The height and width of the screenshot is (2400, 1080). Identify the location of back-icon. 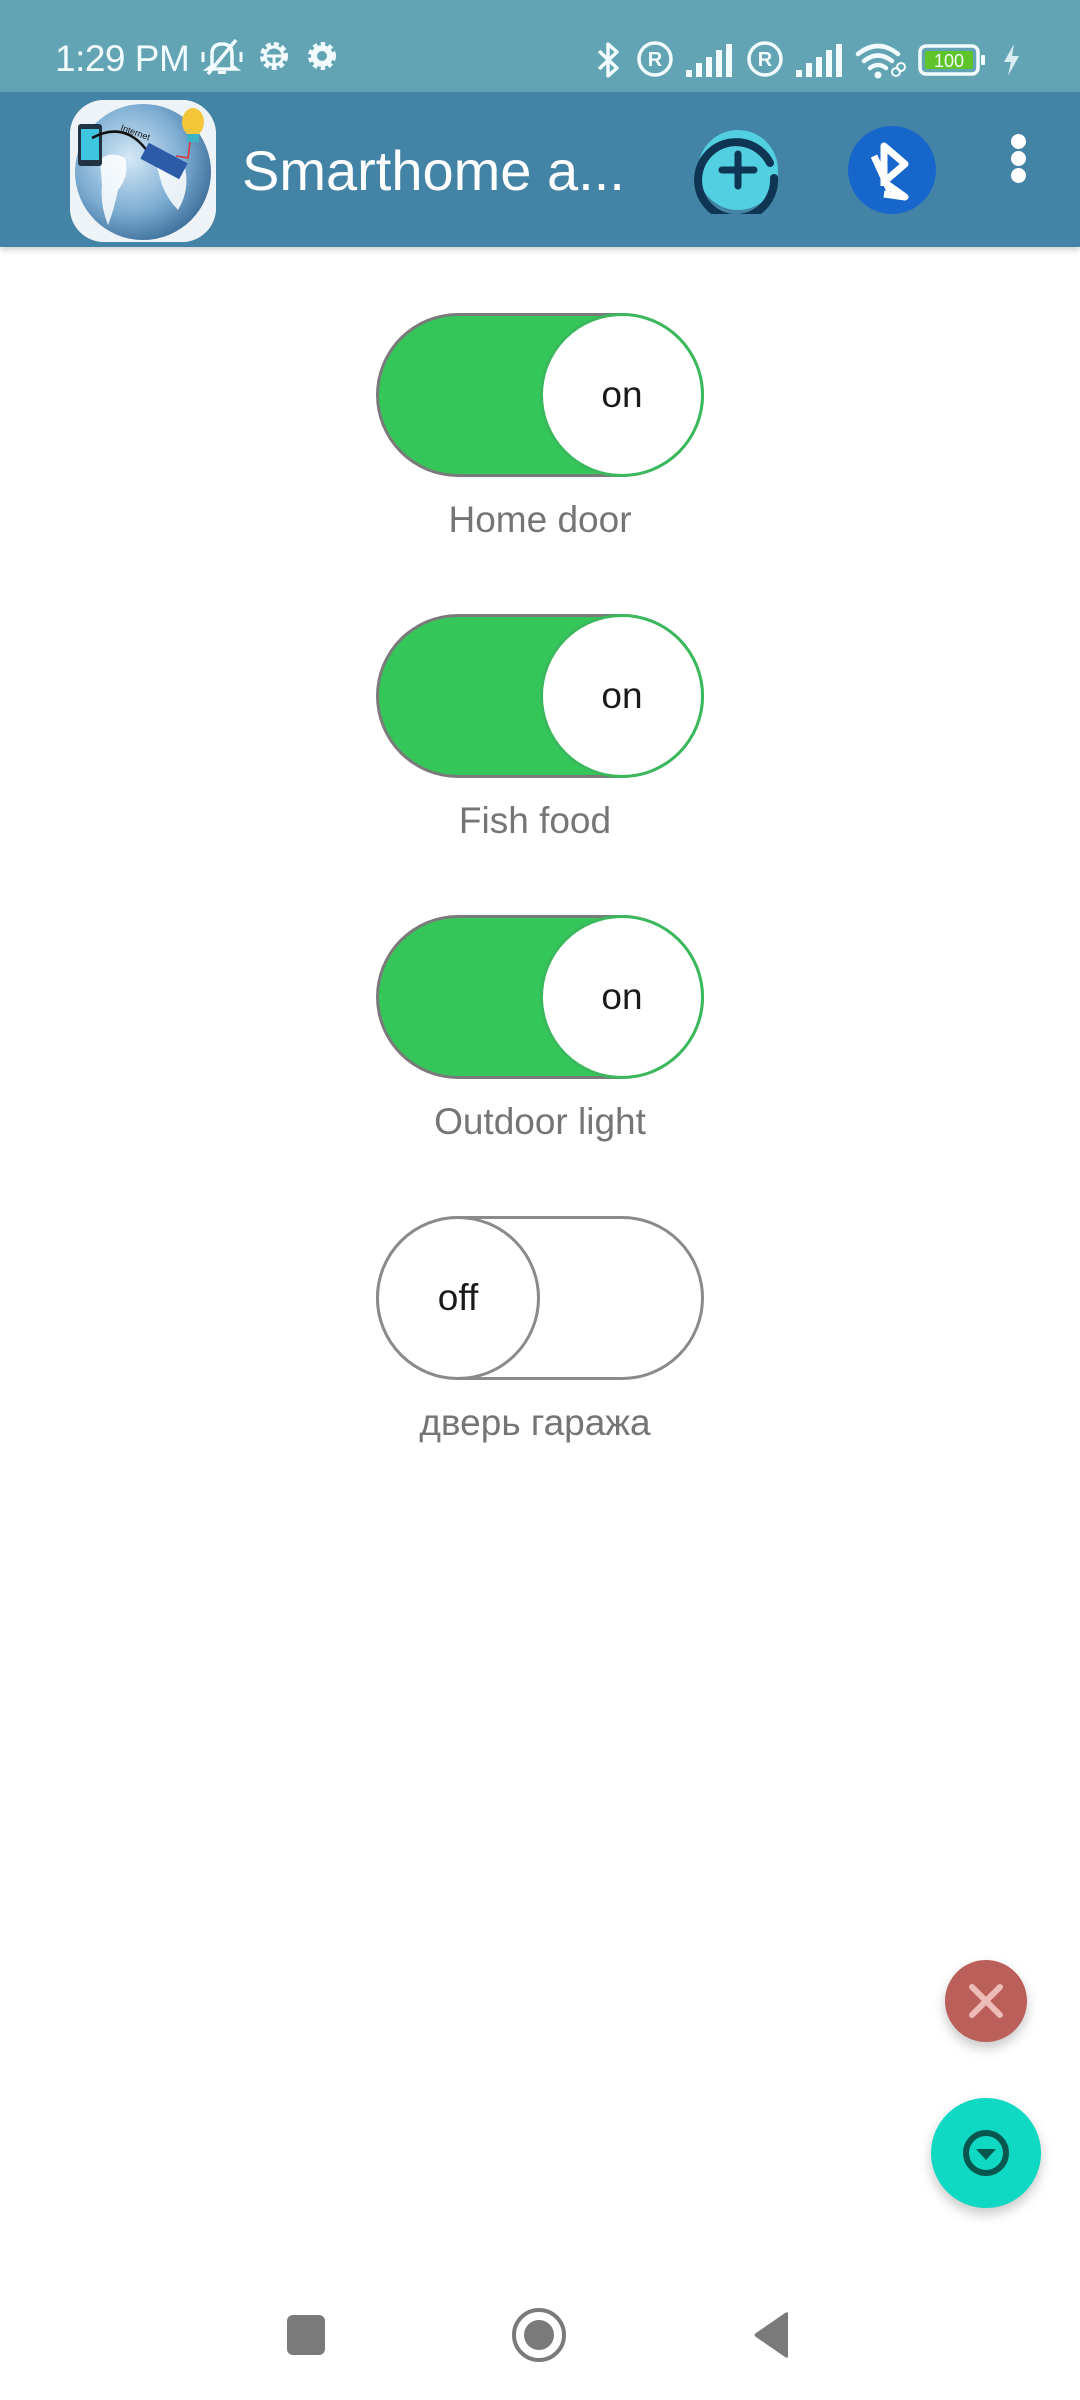
(771, 2335).